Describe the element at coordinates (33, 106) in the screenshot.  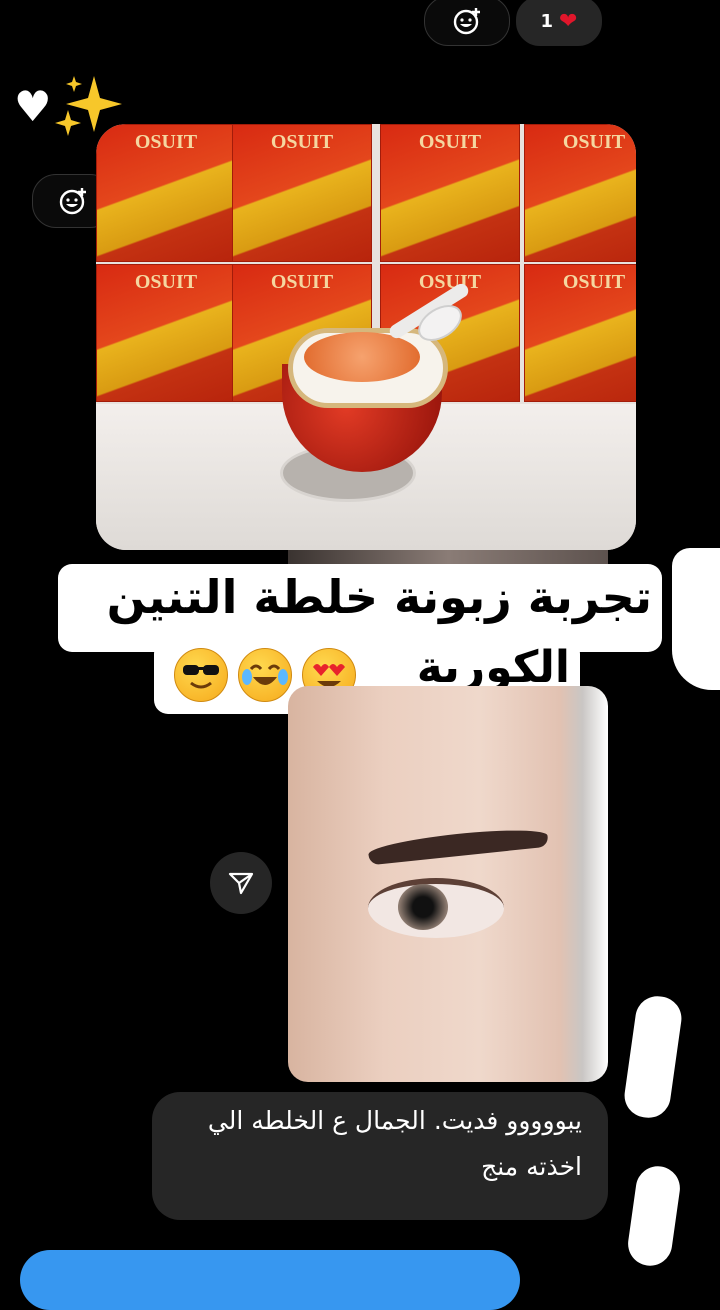
I see `white-heart-icon: ♥` at that location.